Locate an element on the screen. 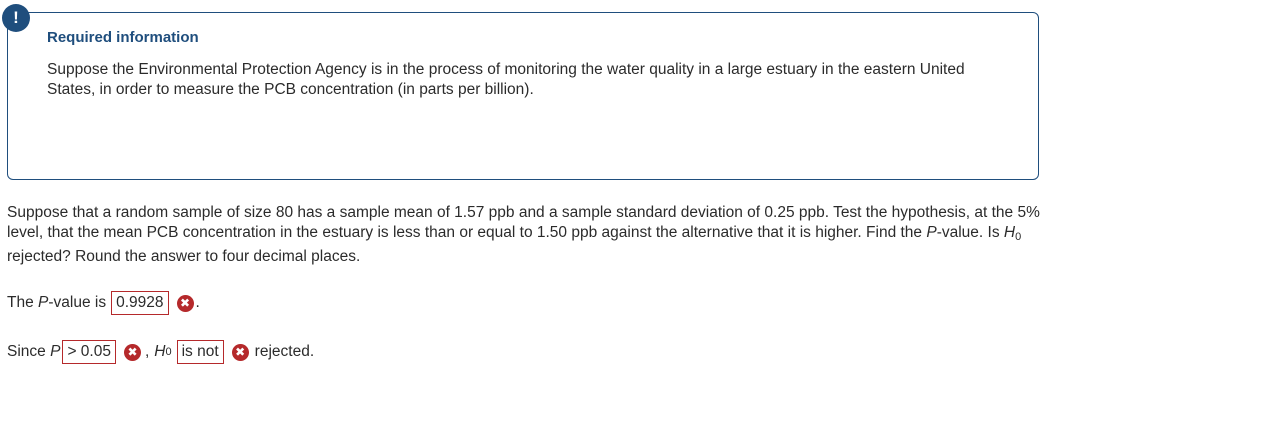 This screenshot has height=446, width=1266. info-title: Required information is located at coordinates (123, 37).